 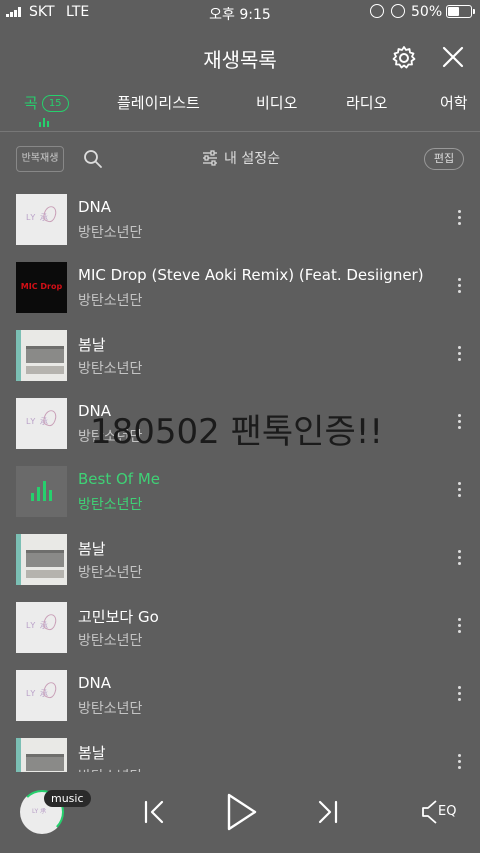 I want to click on sort-label: 내 설정순, so click(x=252, y=159).